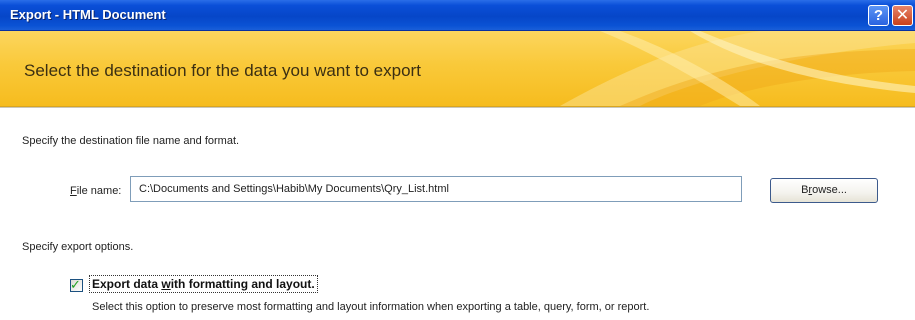  Describe the element at coordinates (88, 14) in the screenshot. I see `window-title: Export - HTML Document` at that location.